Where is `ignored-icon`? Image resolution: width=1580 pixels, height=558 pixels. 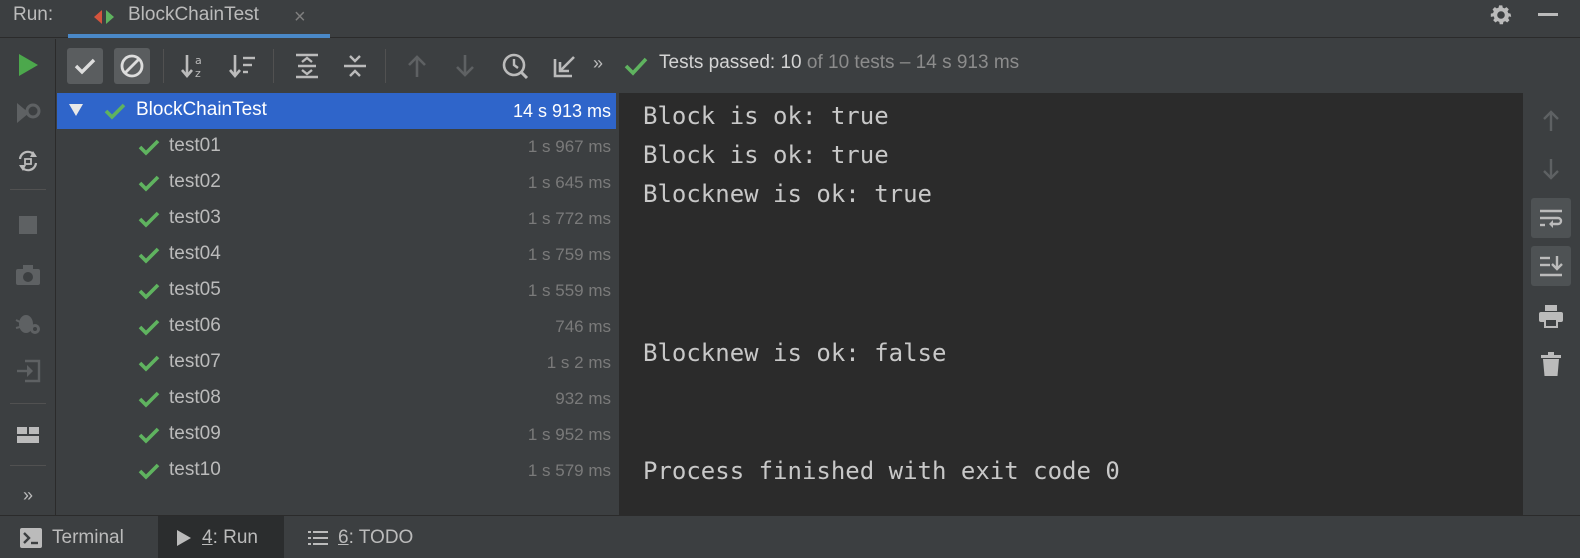 ignored-icon is located at coordinates (132, 66).